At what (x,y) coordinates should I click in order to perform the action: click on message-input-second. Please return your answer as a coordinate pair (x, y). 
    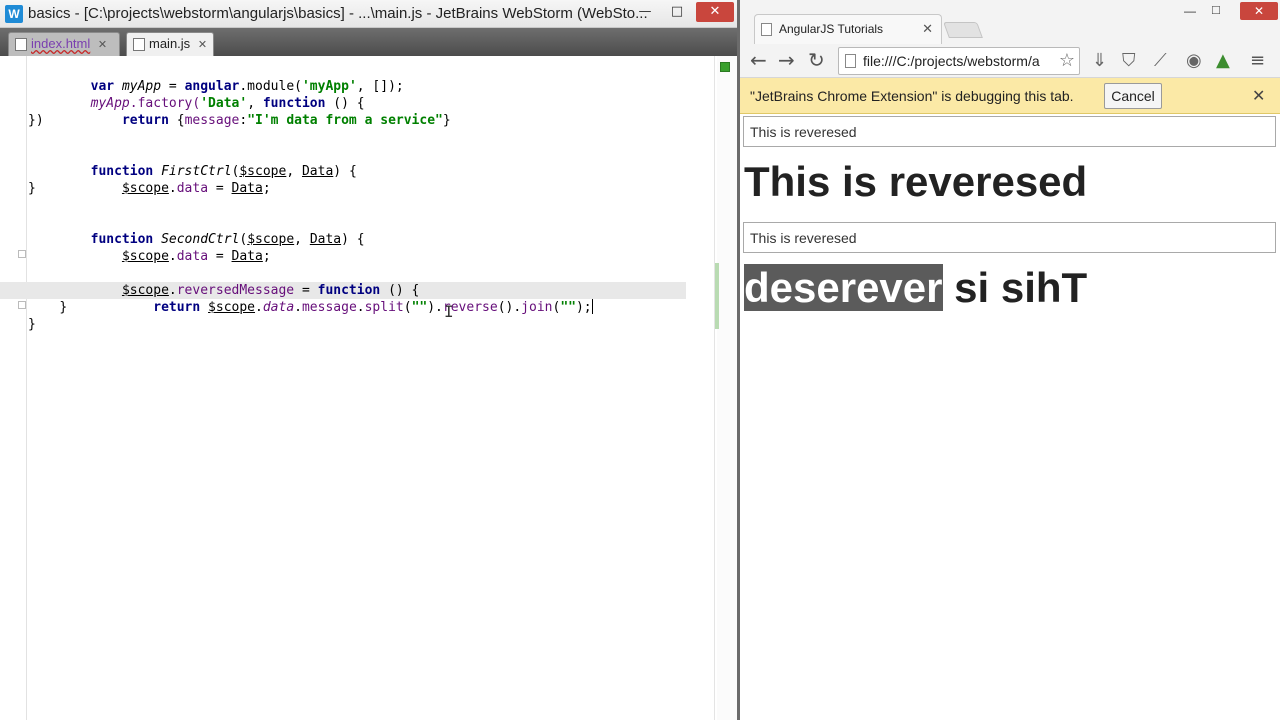
    Looking at the image, I should click on (1009, 237).